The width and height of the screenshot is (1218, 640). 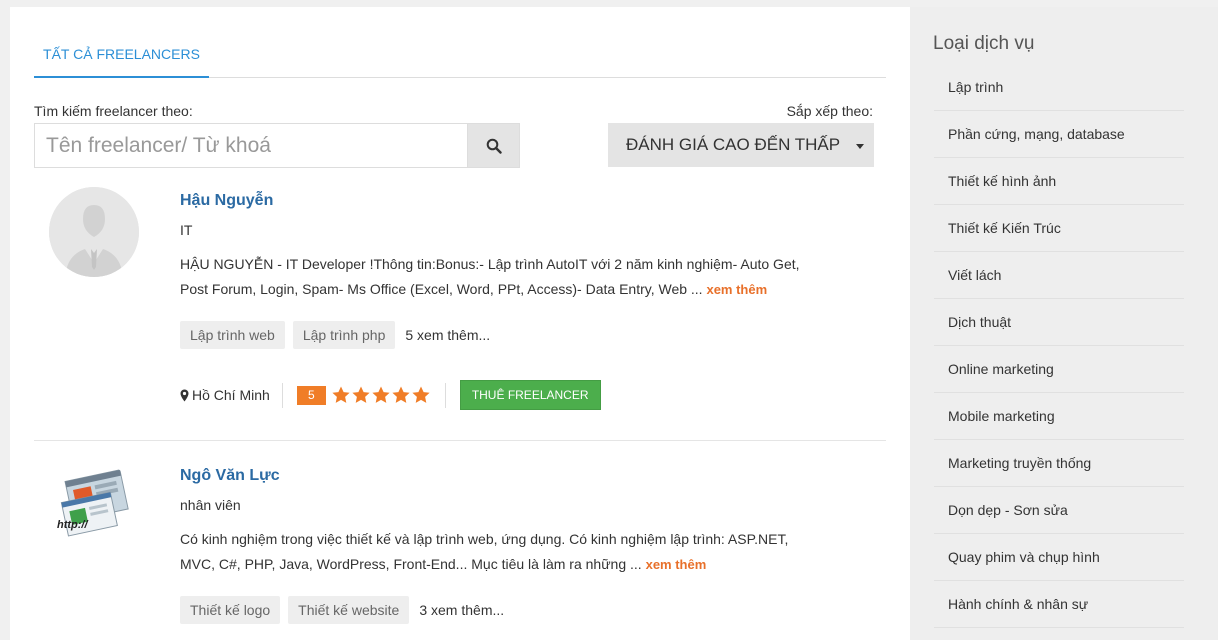 I want to click on category-item-thiet-ke-kien-truc: Thiết kế Kiến Trúc, so click(x=1059, y=228).